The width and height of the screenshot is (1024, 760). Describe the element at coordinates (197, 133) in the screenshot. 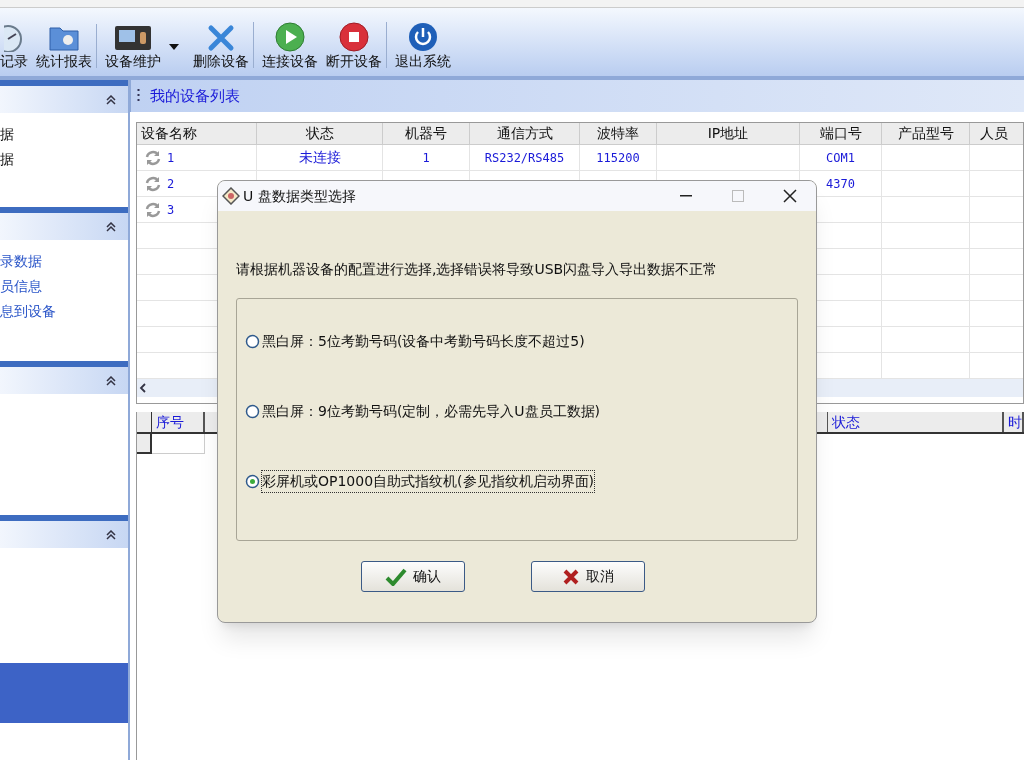

I see `column-header: 设备名称` at that location.